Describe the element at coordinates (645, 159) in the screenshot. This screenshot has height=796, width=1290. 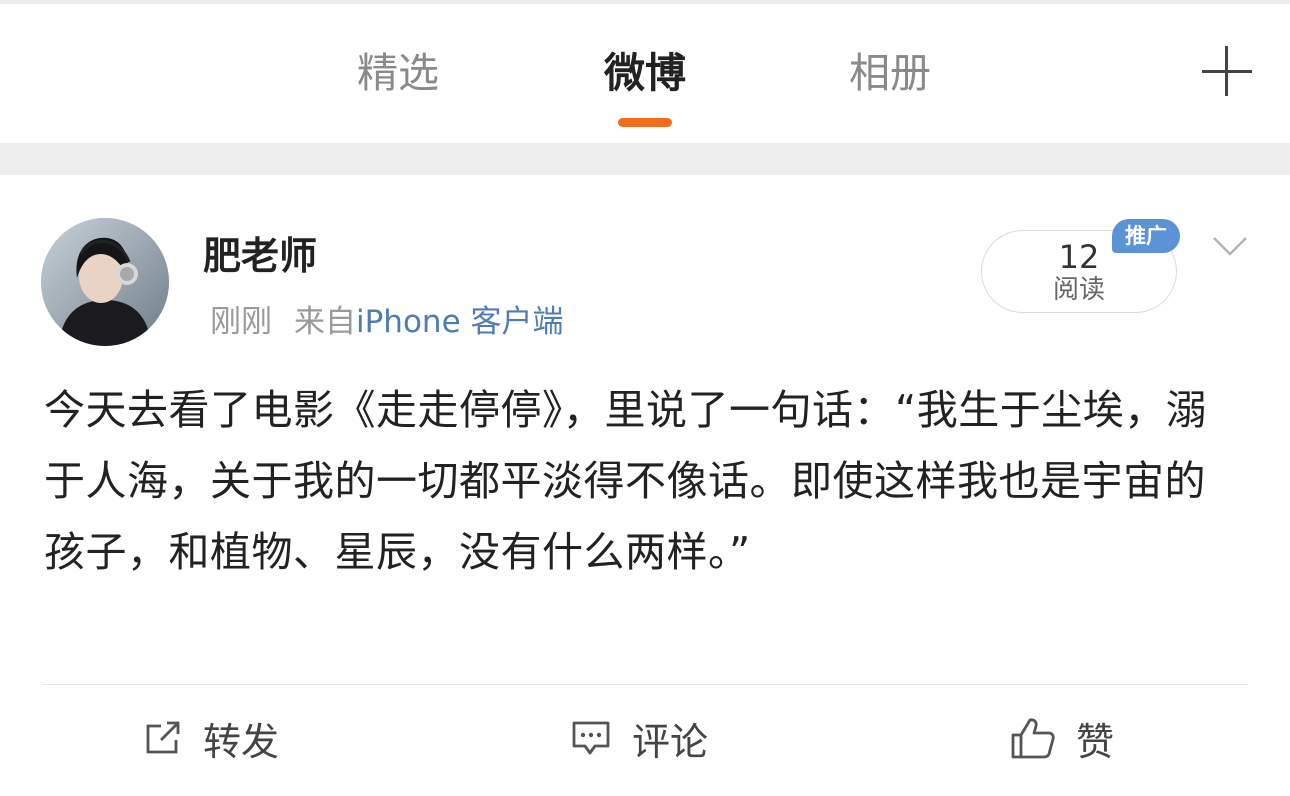
I see `section-divider` at that location.